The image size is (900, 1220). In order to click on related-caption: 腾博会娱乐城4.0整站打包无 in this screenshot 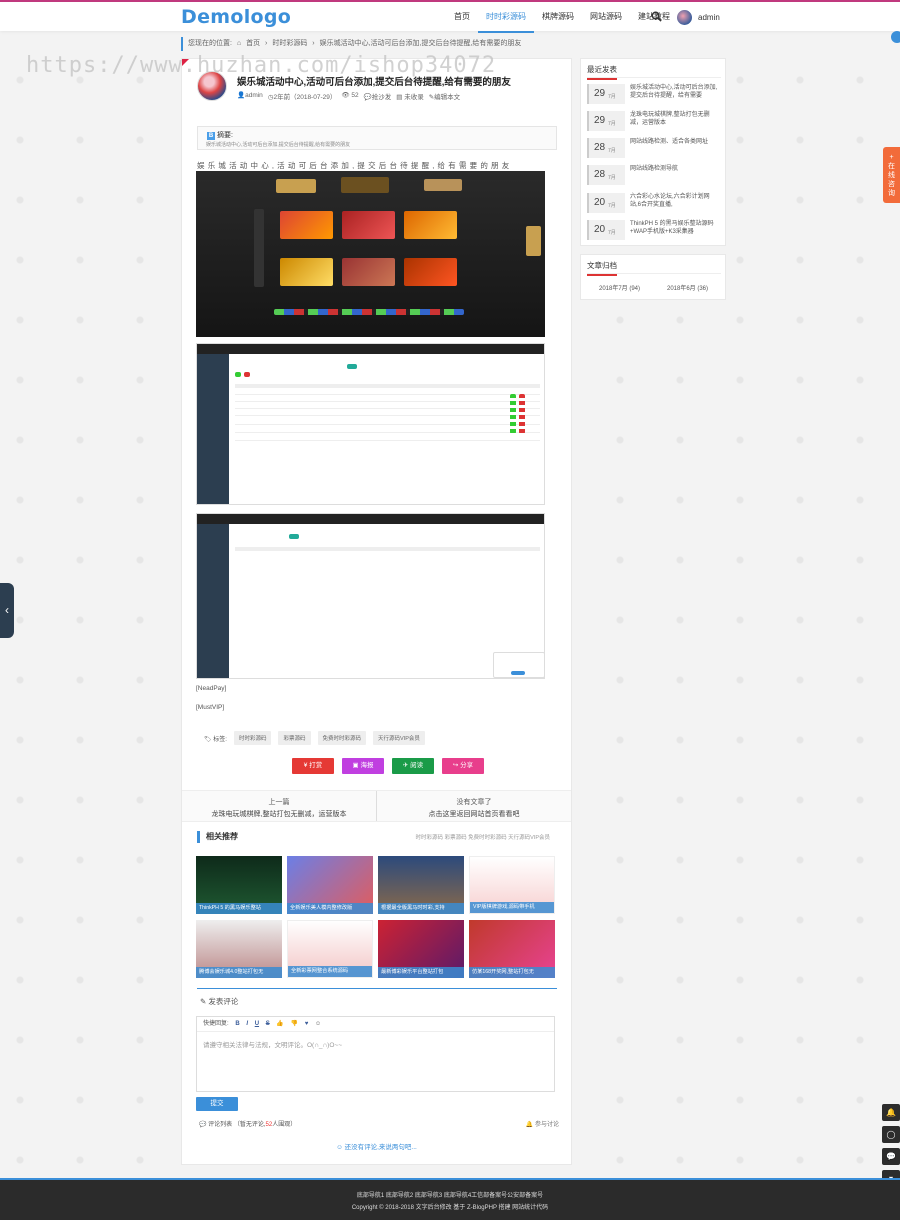, I will do `click(239, 972)`.